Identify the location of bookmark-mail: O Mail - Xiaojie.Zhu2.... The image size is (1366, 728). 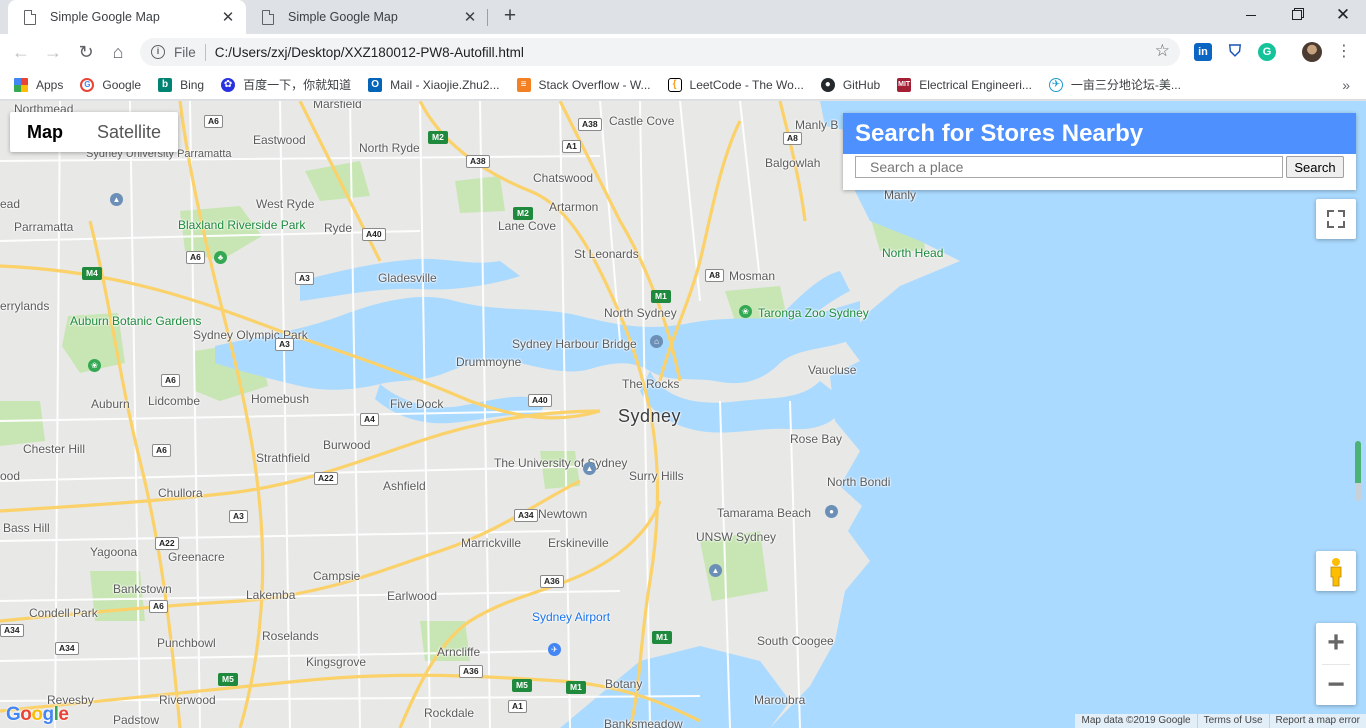
(434, 84).